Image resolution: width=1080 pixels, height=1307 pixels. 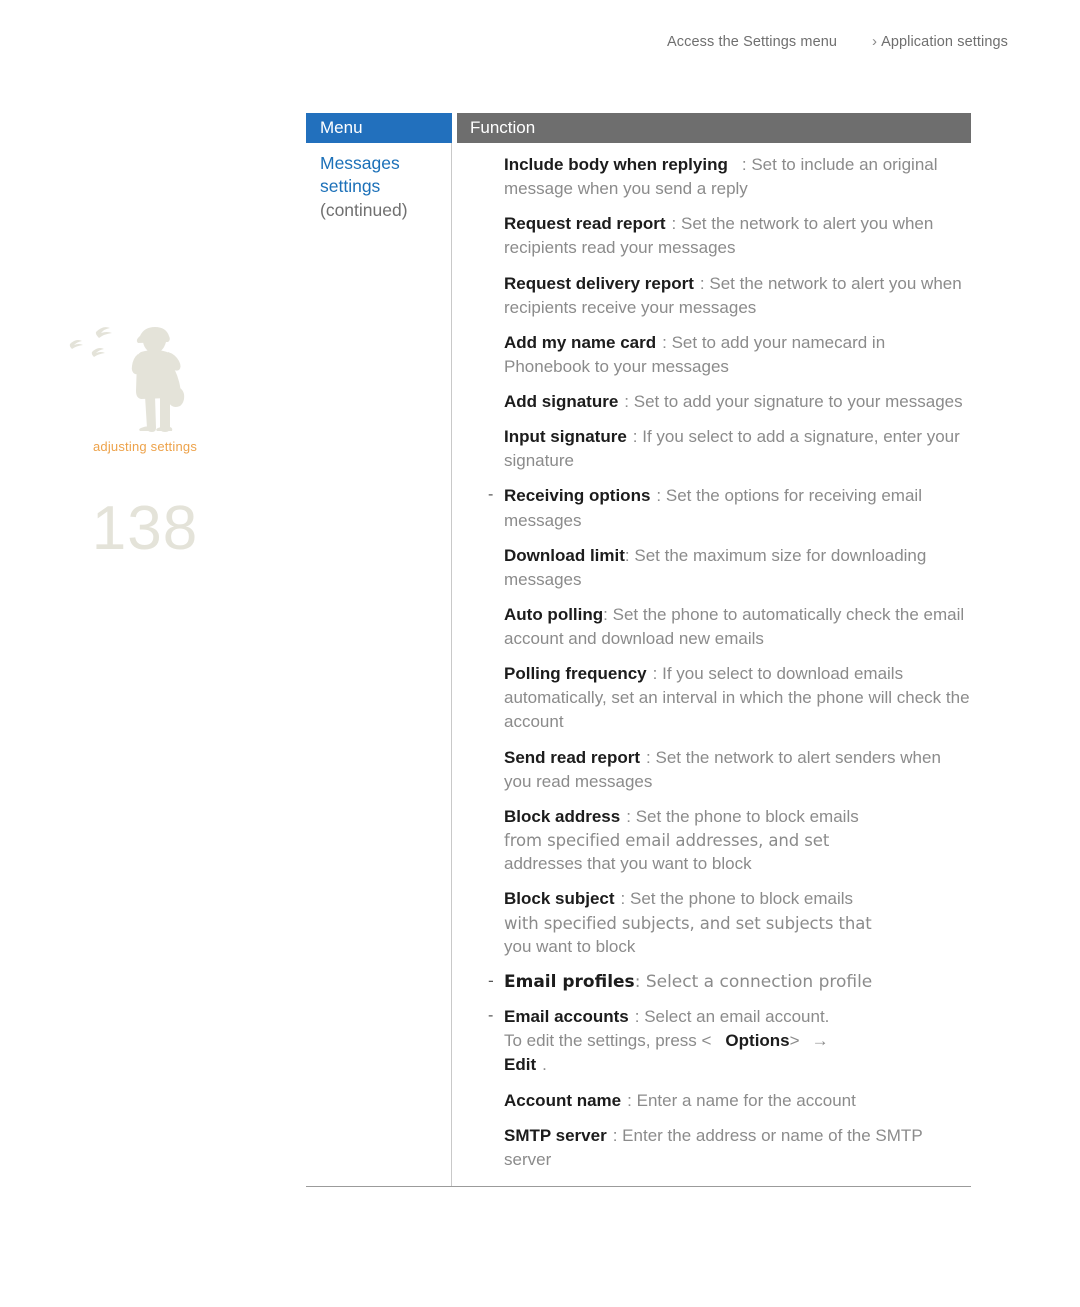 I want to click on table-header-menu: Menu, so click(x=379, y=128).